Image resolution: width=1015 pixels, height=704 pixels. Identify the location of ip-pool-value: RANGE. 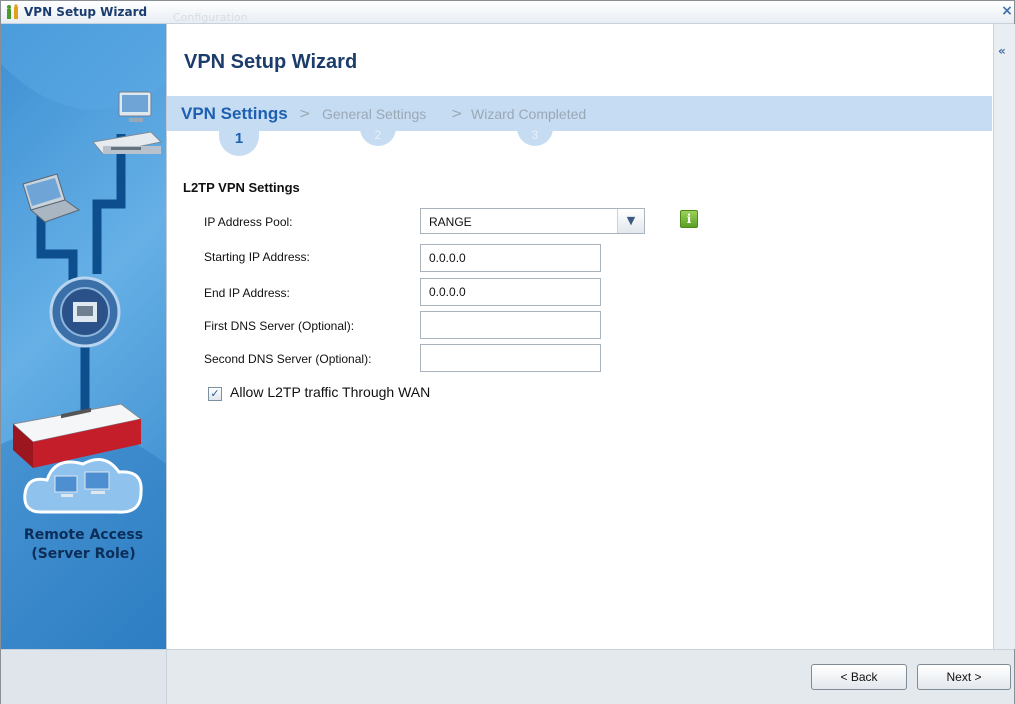
(450, 222).